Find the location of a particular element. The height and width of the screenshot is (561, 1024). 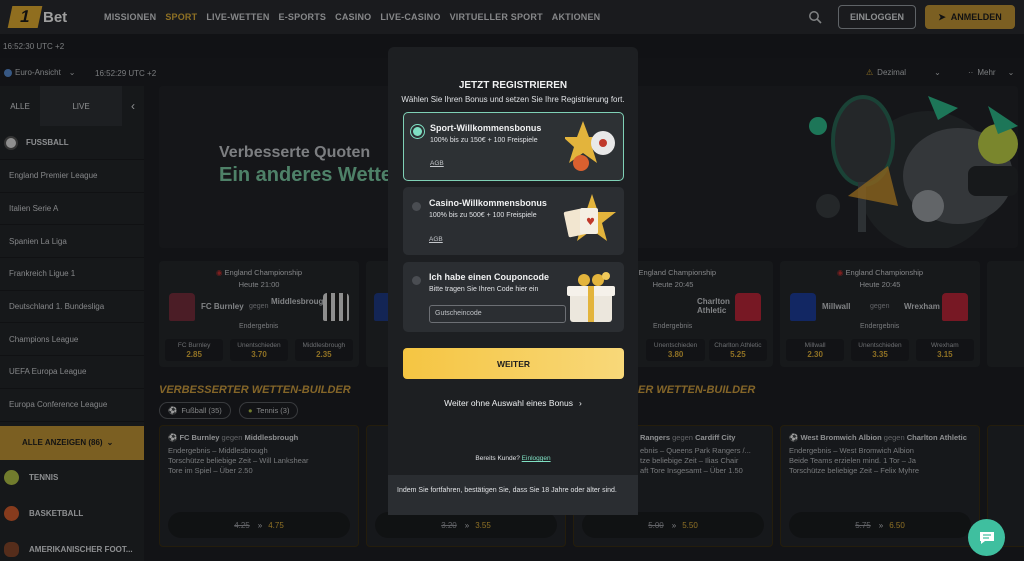

radio-selected is located at coordinates (417, 131).